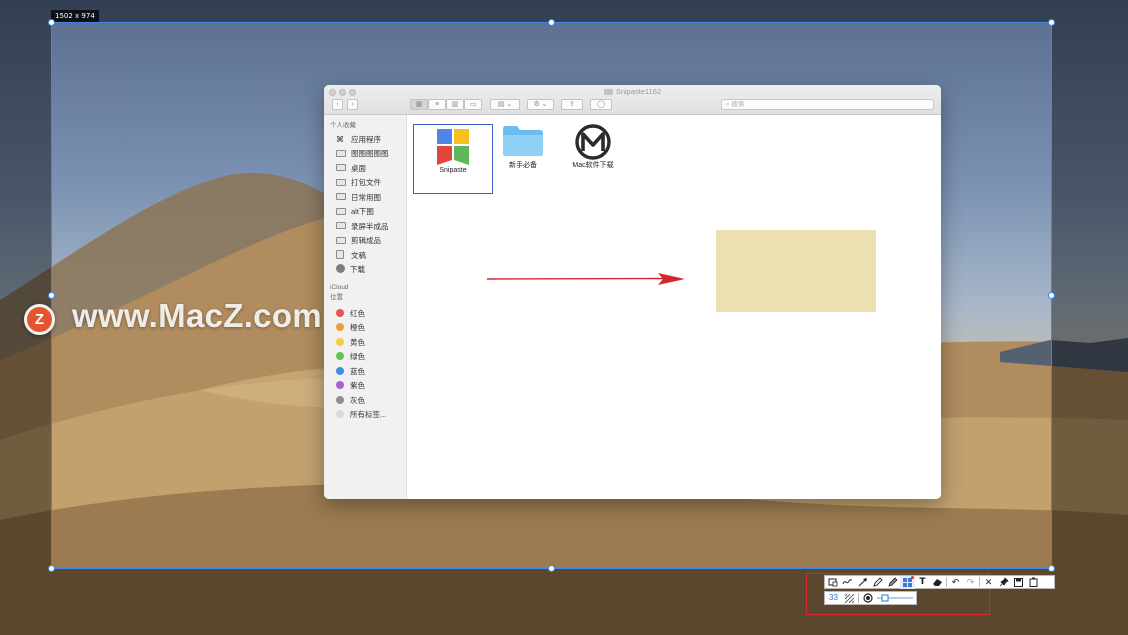 The image size is (1128, 635). Describe the element at coordinates (892, 582) in the screenshot. I see `marker-icon` at that location.